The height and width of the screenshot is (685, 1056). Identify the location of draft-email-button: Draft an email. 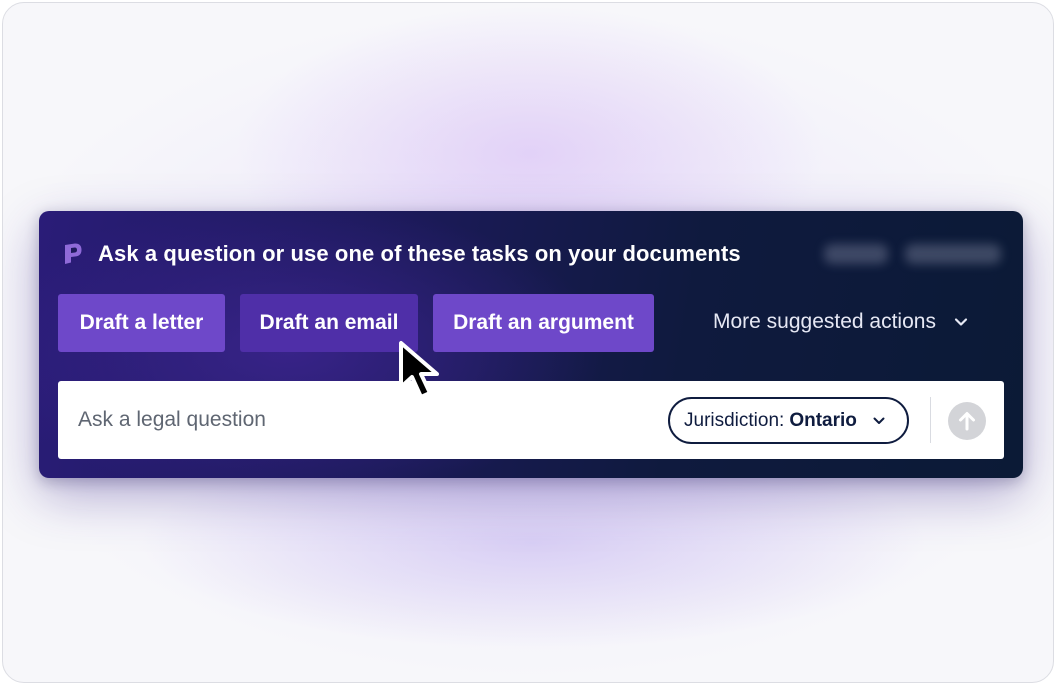
(329, 323).